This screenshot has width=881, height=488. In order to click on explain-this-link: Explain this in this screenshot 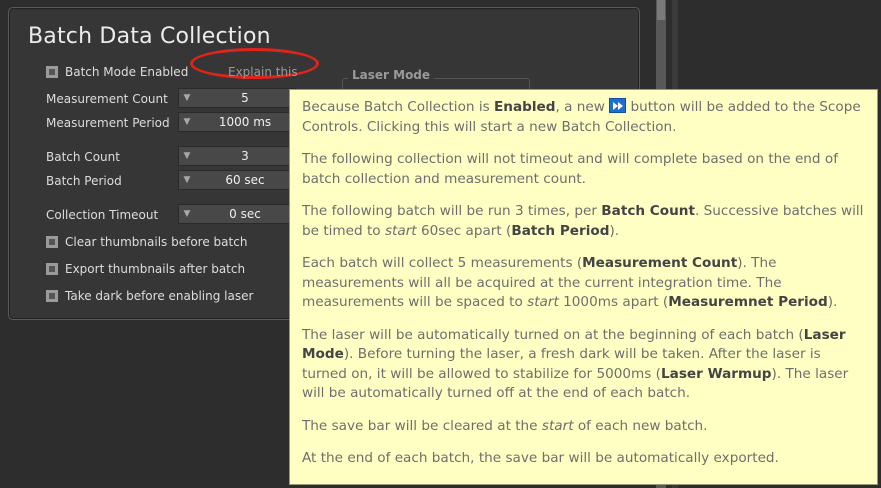, I will do `click(263, 72)`.